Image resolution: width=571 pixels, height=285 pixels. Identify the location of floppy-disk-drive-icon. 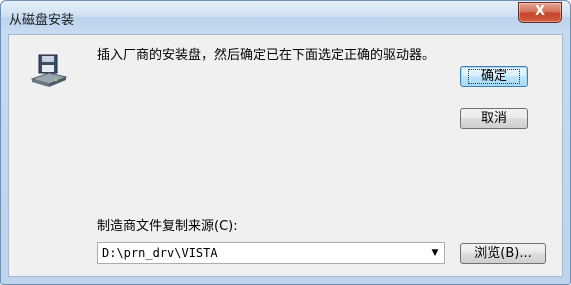
(49, 70).